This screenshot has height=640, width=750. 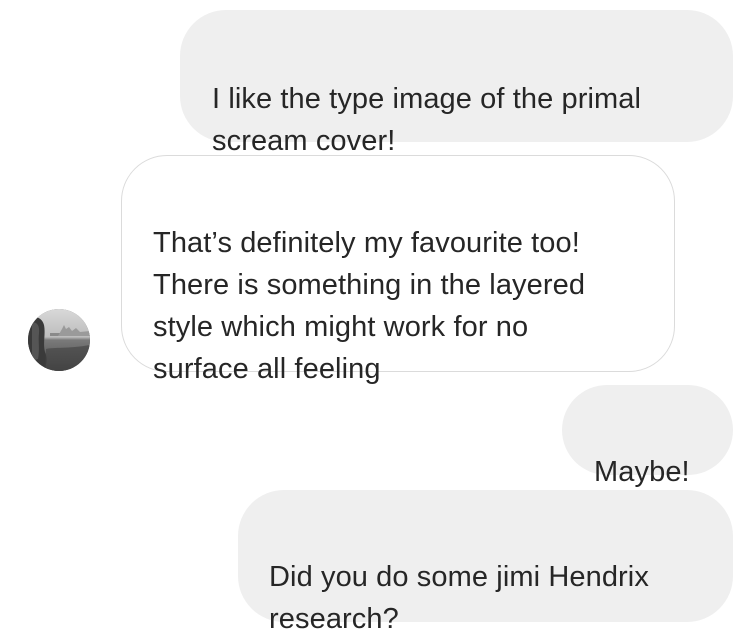 I want to click on outgoing-message-bubble: Maybe!, so click(x=647, y=436).